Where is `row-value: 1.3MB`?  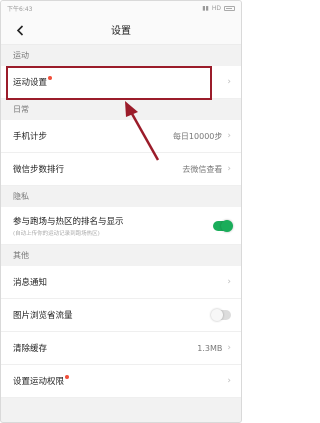
row-value: 1.3MB is located at coordinates (210, 348).